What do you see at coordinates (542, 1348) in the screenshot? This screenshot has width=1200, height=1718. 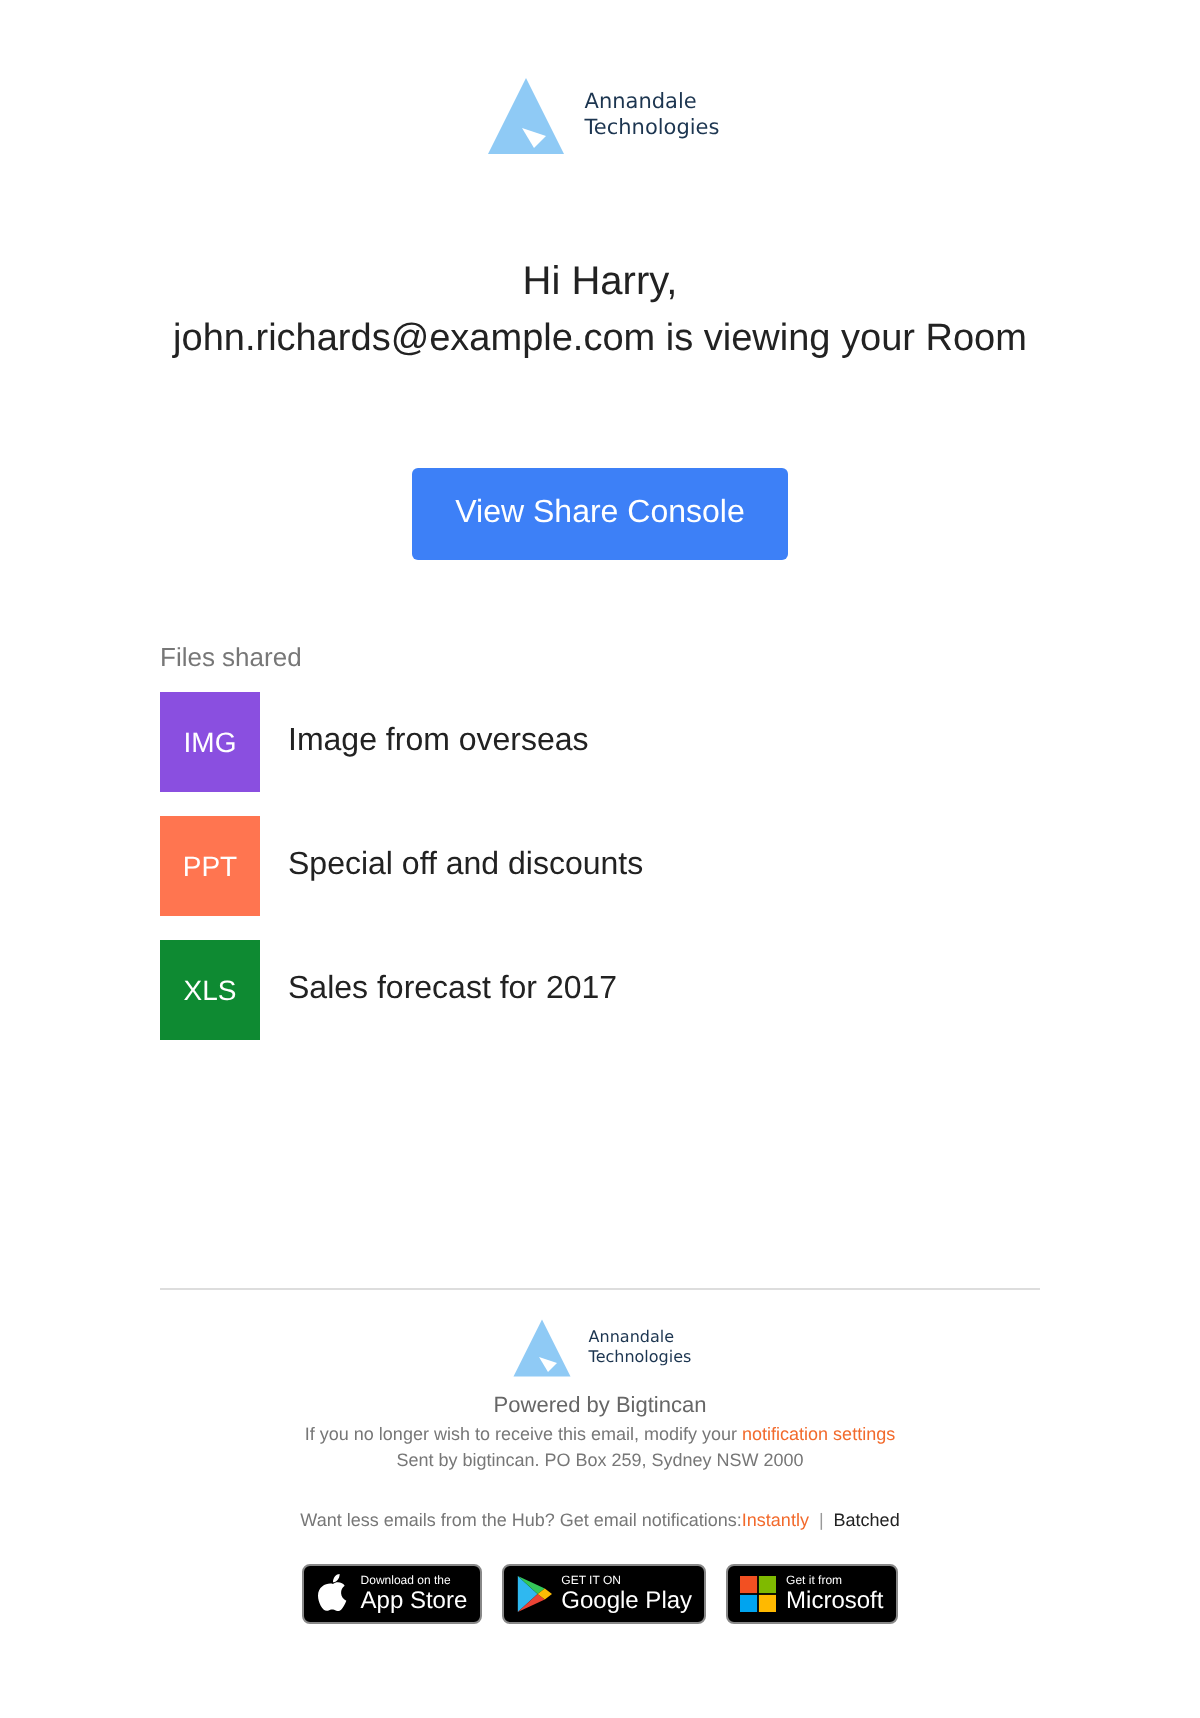 I see `logo-icon` at bounding box center [542, 1348].